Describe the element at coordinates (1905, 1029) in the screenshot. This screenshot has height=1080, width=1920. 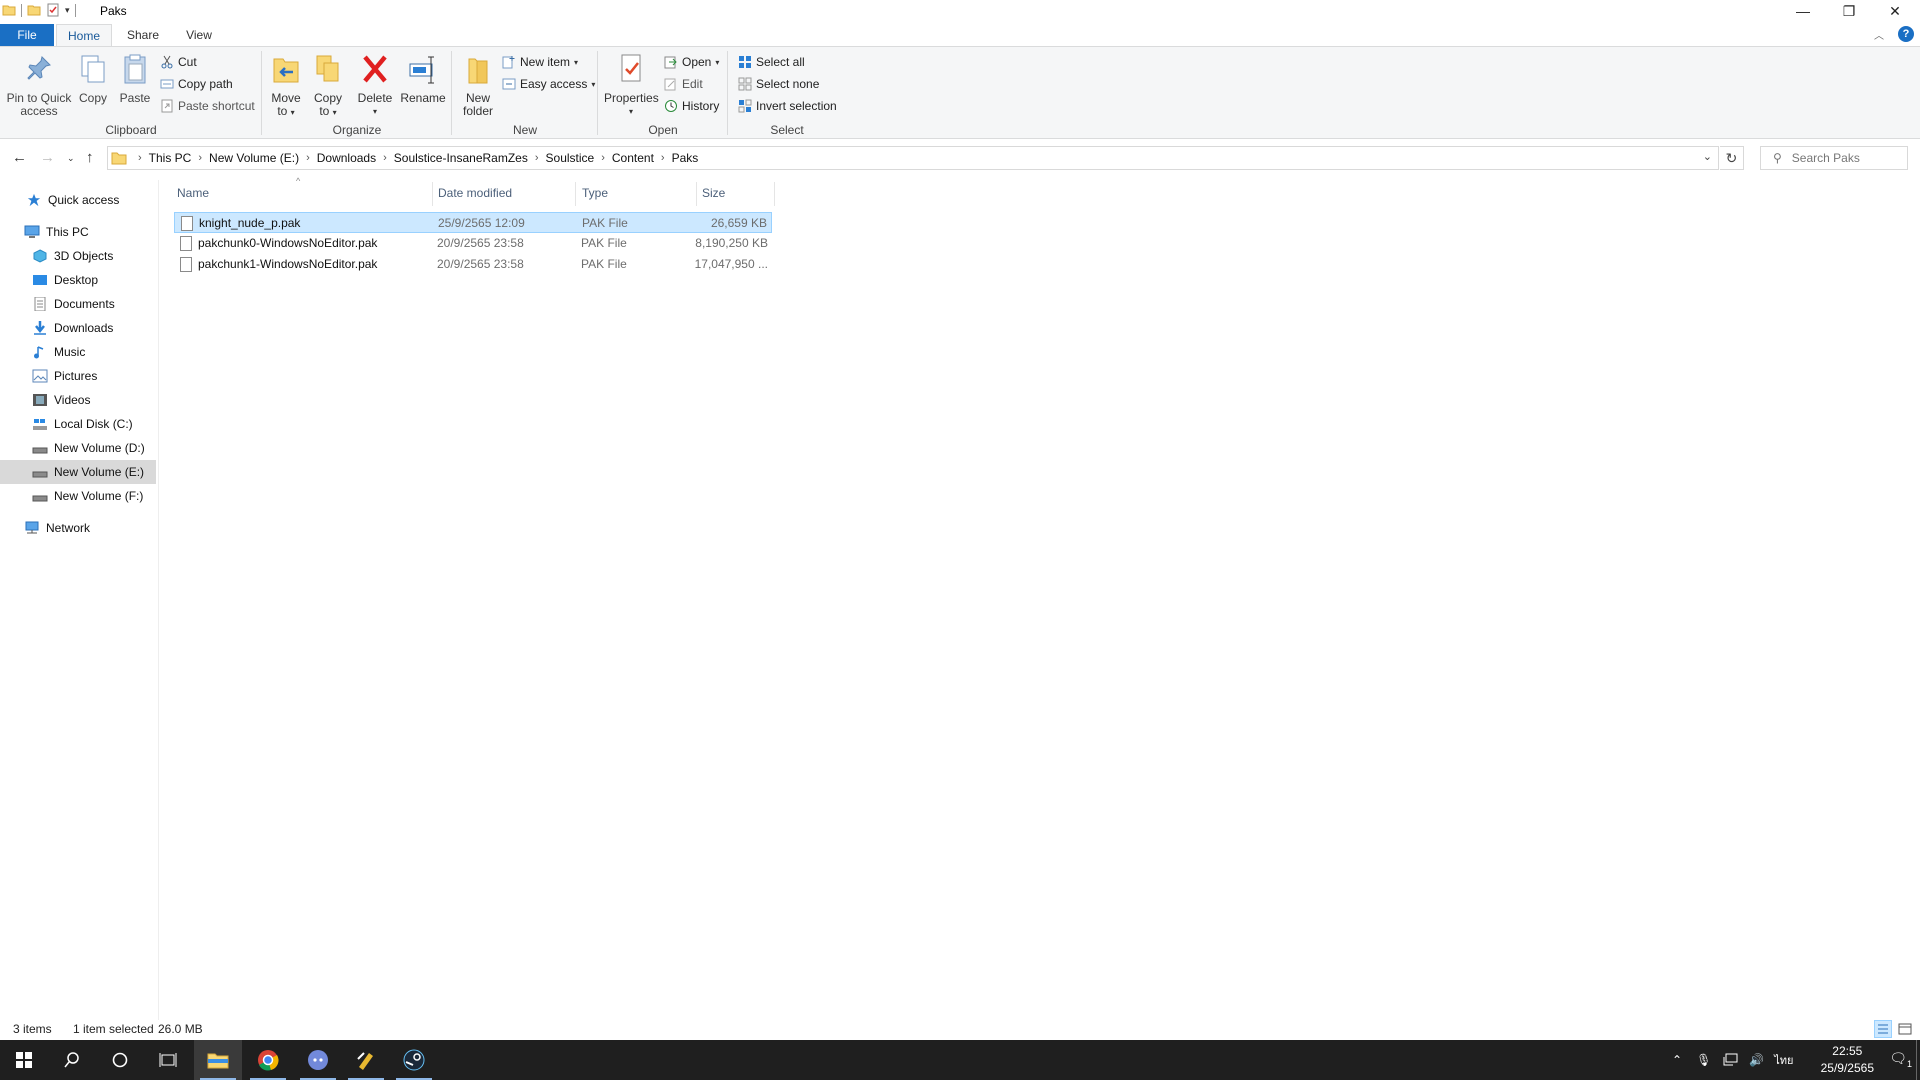
I see `large-icons-view-icon` at that location.